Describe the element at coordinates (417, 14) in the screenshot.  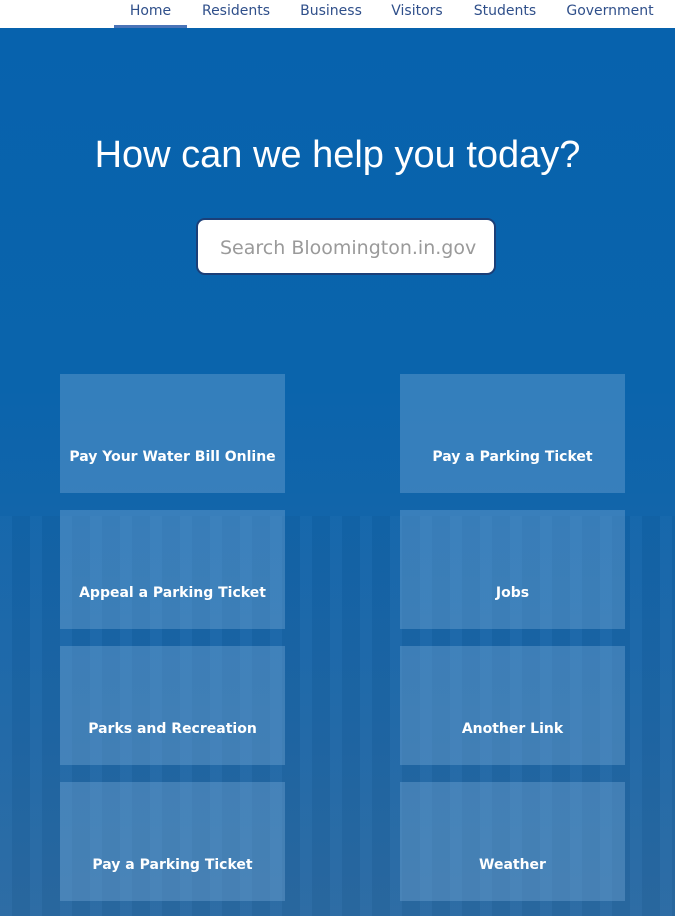
I see `nav-visitors: Visitors` at that location.